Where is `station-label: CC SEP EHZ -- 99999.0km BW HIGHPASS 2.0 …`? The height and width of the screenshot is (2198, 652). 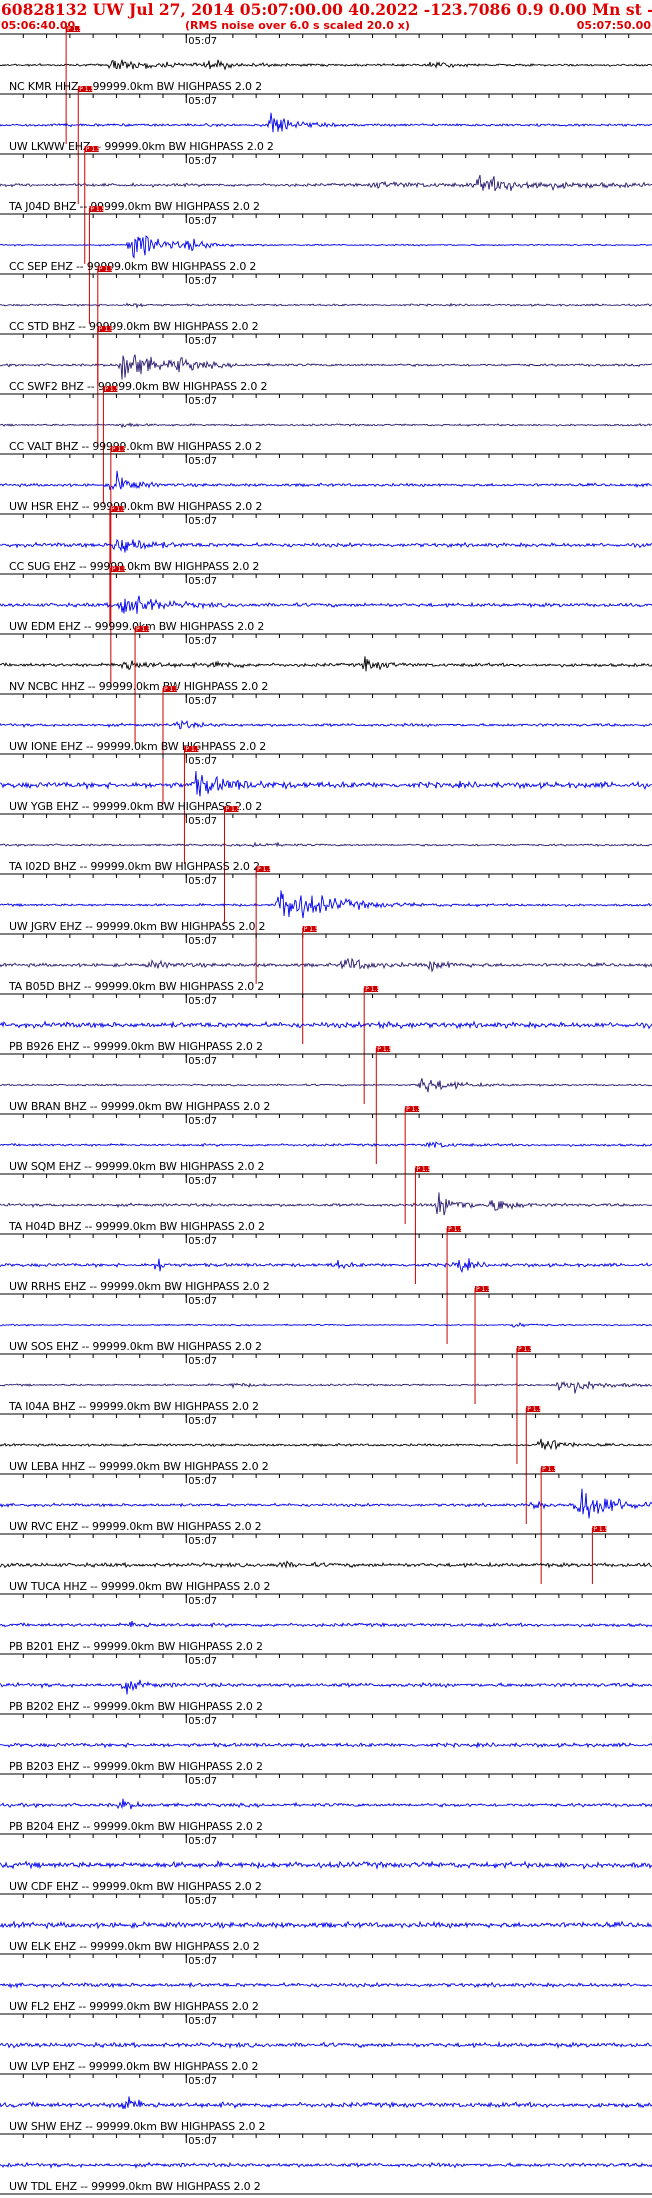
station-label: CC SEP EHZ -- 99999.0km BW HIGHPASS 2.0 … is located at coordinates (132, 266).